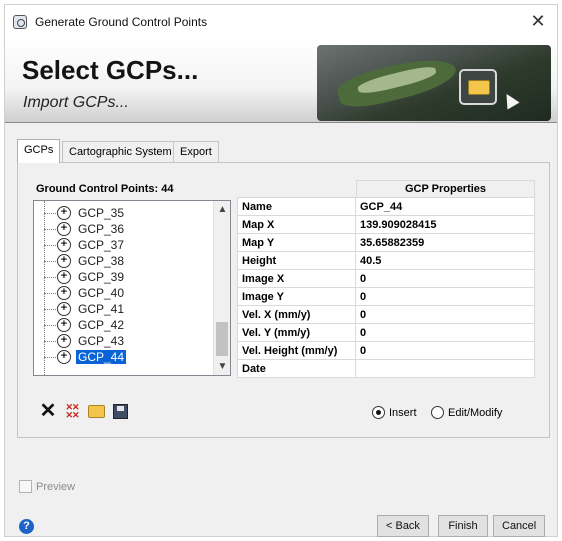 This screenshot has height=541, width=562. Describe the element at coordinates (510, 100) in the screenshot. I see `cursor-icon` at that location.